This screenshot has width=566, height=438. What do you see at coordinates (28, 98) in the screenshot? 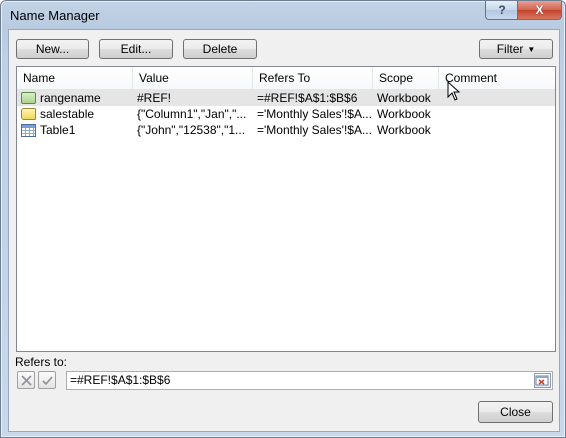
I see `named-range-icon` at bounding box center [28, 98].